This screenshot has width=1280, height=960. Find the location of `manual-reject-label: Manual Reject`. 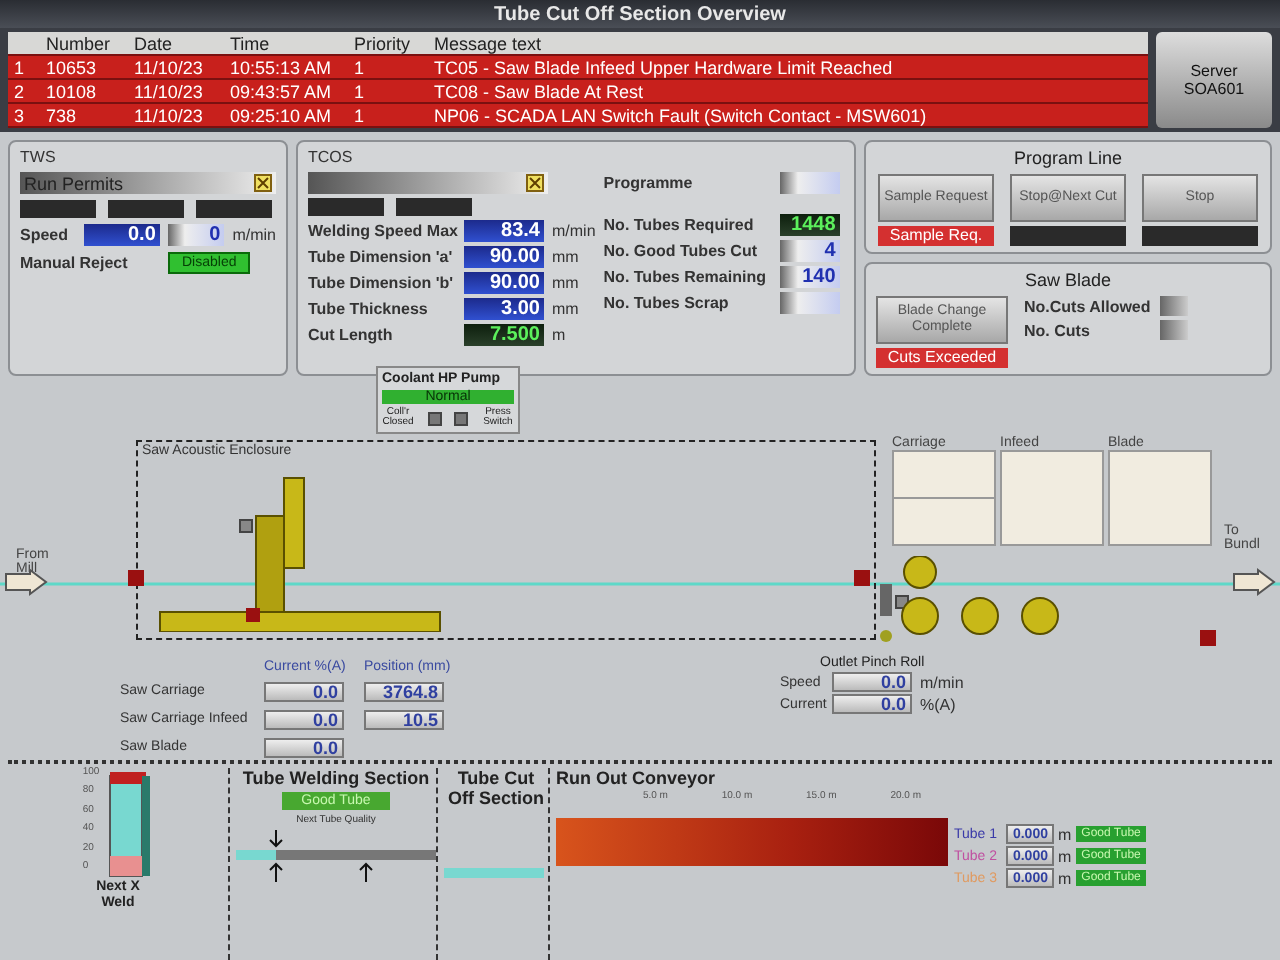

manual-reject-label: Manual Reject is located at coordinates (75, 263).